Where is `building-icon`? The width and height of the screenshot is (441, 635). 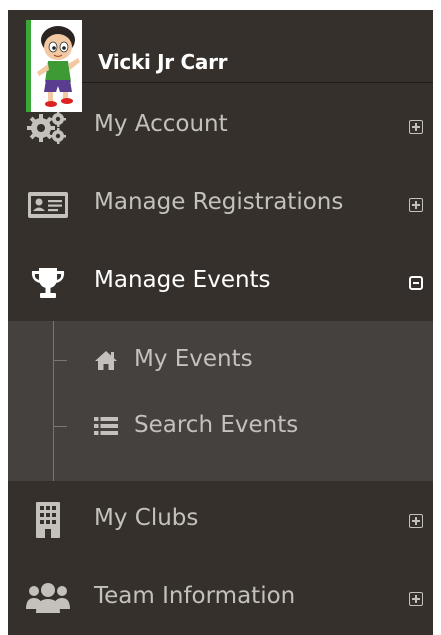 building-icon is located at coordinates (48, 520).